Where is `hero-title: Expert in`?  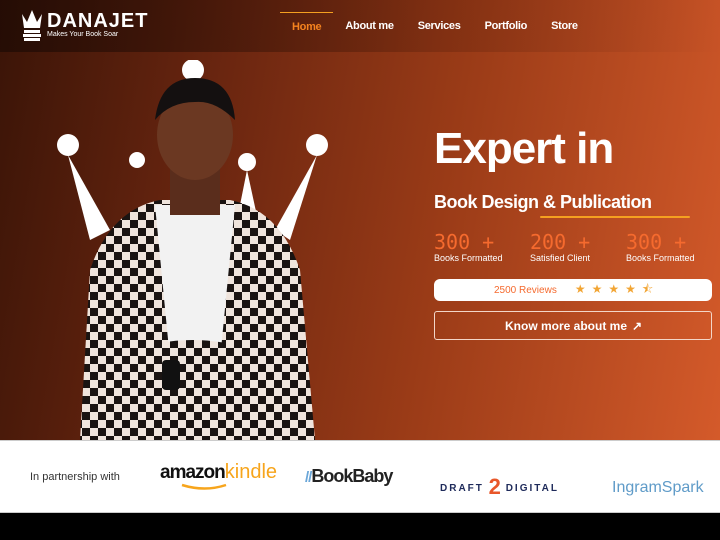 hero-title: Expert in is located at coordinates (524, 148).